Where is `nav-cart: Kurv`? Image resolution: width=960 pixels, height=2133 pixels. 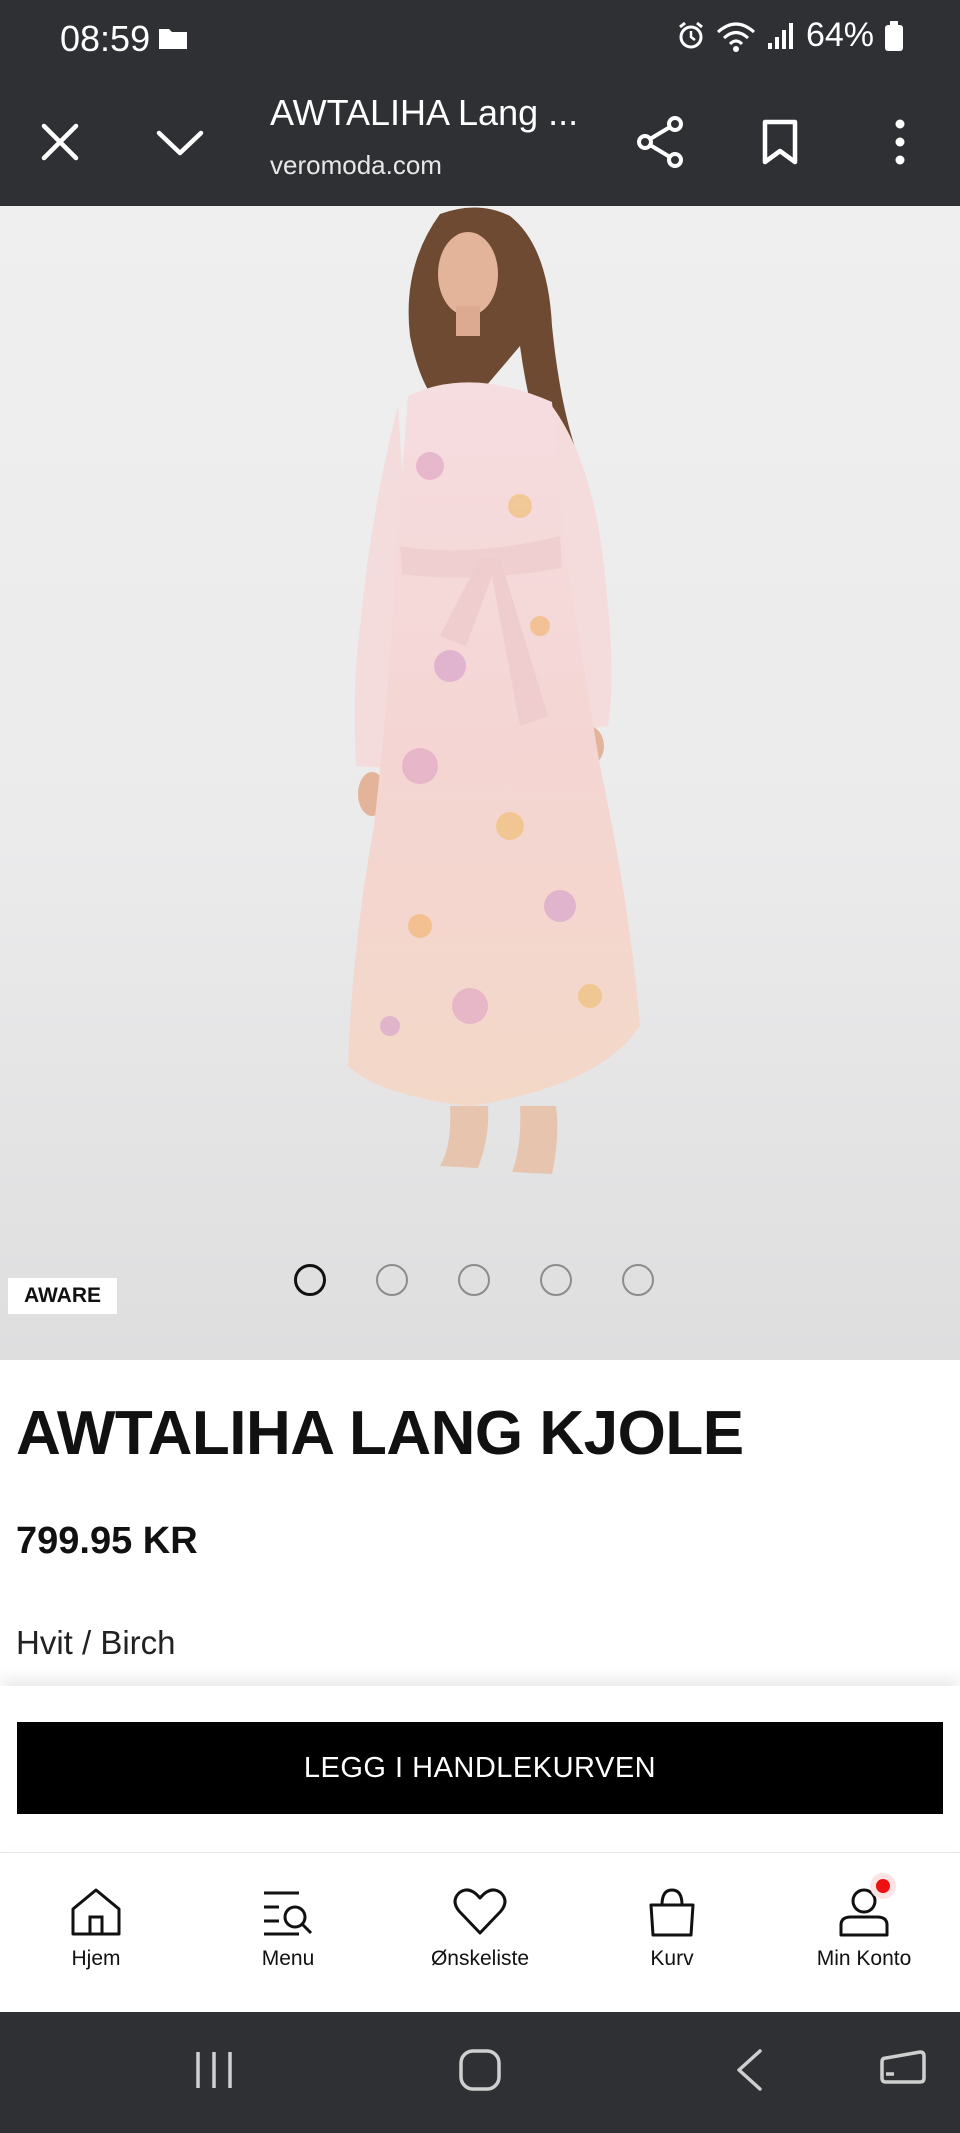
nav-cart: Kurv is located at coordinates (672, 1933).